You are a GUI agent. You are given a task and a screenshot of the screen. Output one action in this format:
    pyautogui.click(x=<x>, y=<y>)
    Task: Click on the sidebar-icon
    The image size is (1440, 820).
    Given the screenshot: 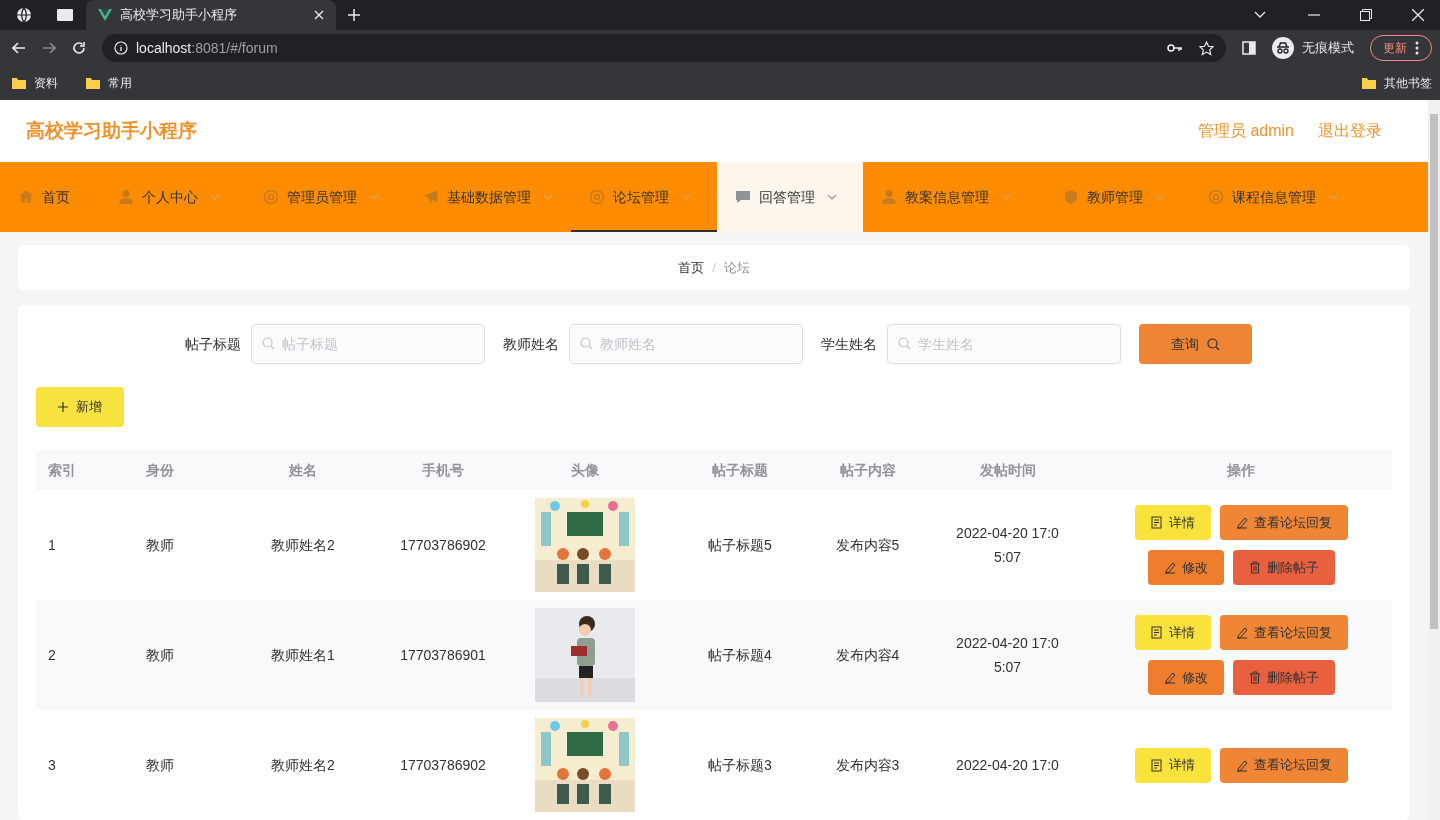 What is the action you would take?
    pyautogui.click(x=1249, y=48)
    